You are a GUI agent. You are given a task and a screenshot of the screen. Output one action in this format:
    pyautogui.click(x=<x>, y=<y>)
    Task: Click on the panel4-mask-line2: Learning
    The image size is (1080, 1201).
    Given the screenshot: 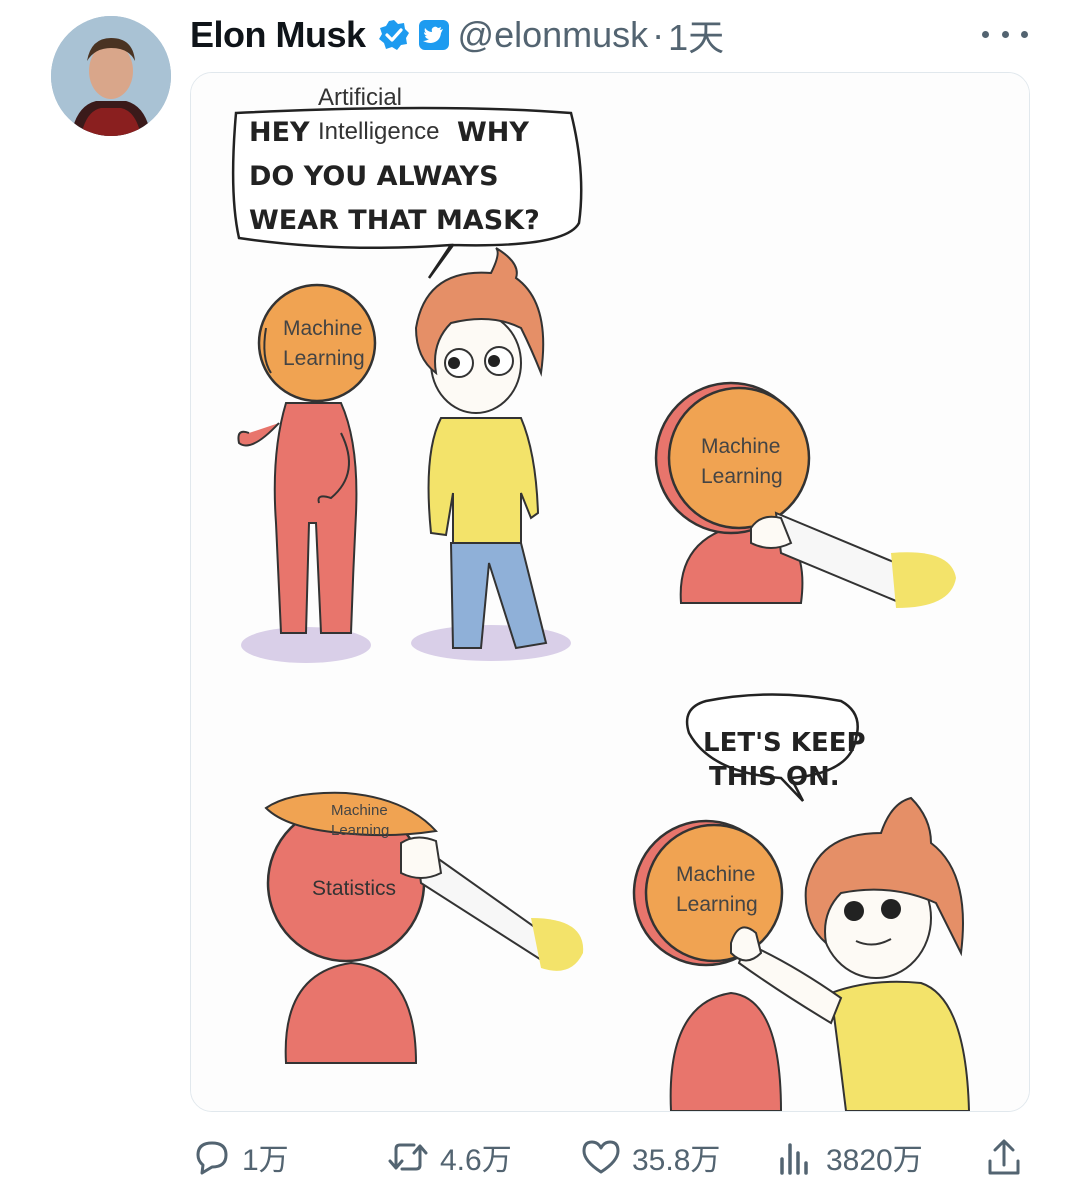 What is the action you would take?
    pyautogui.click(x=717, y=904)
    